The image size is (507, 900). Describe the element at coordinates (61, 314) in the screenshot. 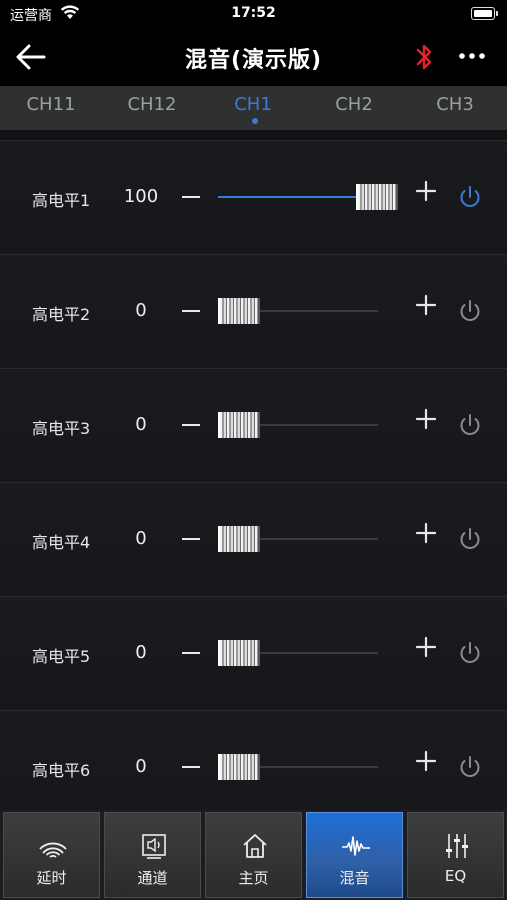

I see `mix-row-label: 高电平2` at that location.